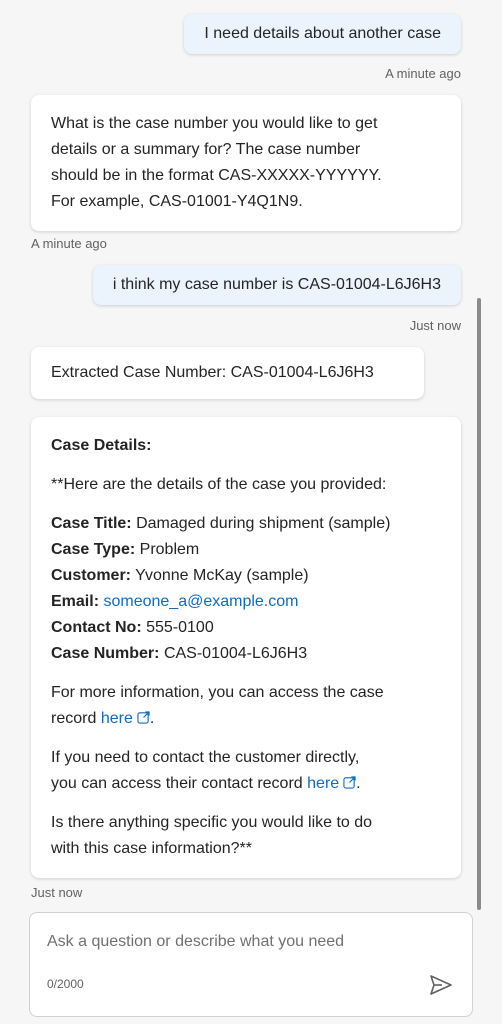 This screenshot has height=1024, width=502. I want to click on contact-record-link: here, so click(331, 783).